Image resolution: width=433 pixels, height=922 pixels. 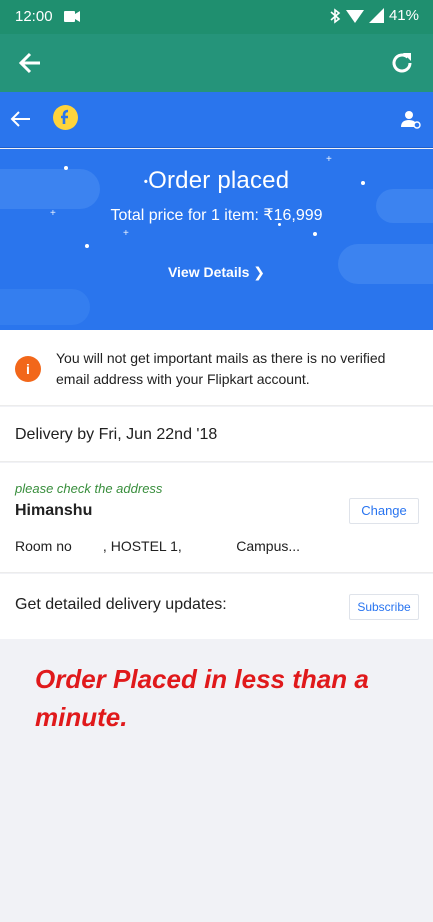 I want to click on subscribe-button: Subscribe, so click(x=384, y=607).